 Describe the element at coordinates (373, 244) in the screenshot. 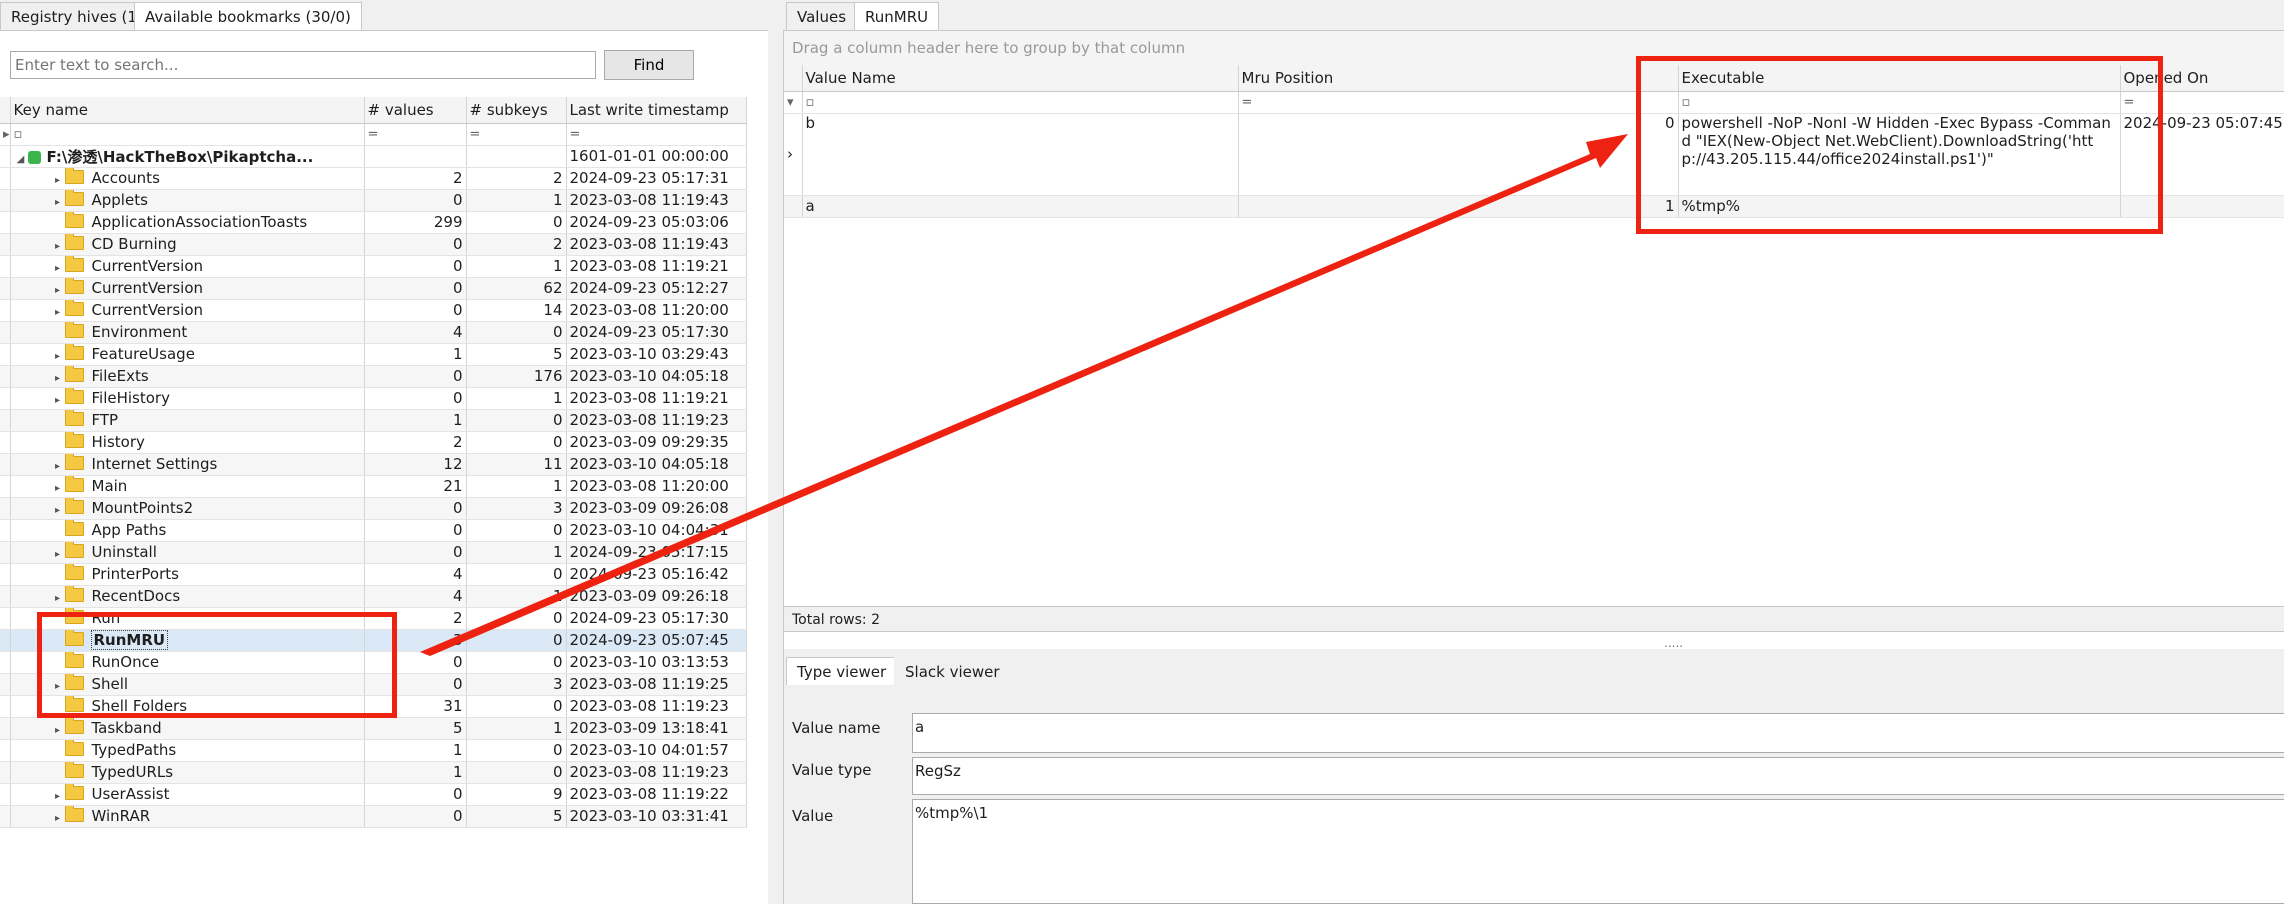

I see `tree-row: ▸ CD Burning 0 2 2023-03-08 11:19:43` at that location.